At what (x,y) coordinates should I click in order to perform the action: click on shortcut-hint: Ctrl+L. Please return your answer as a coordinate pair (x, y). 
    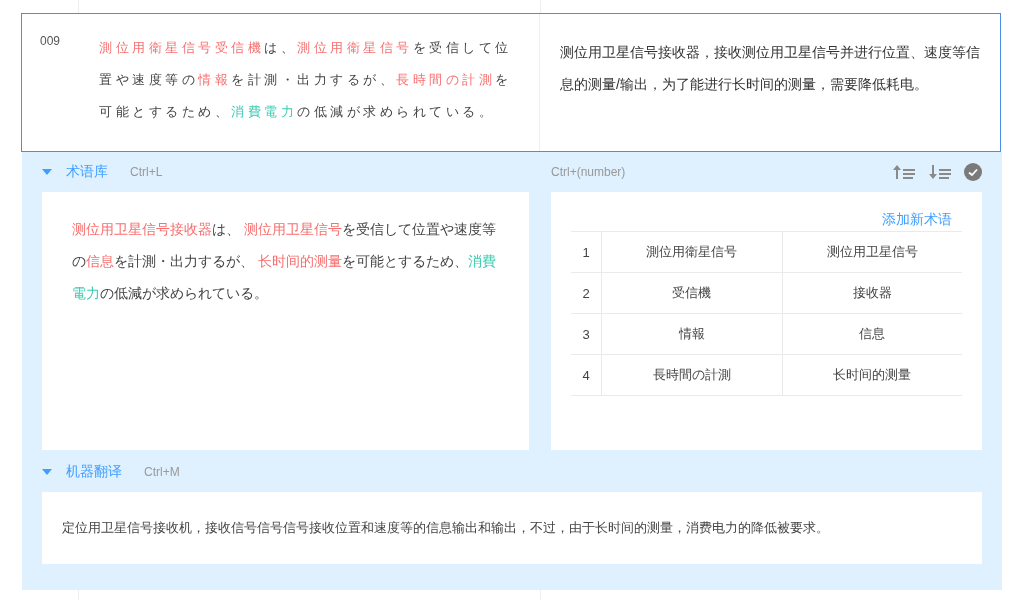
    Looking at the image, I should click on (146, 172).